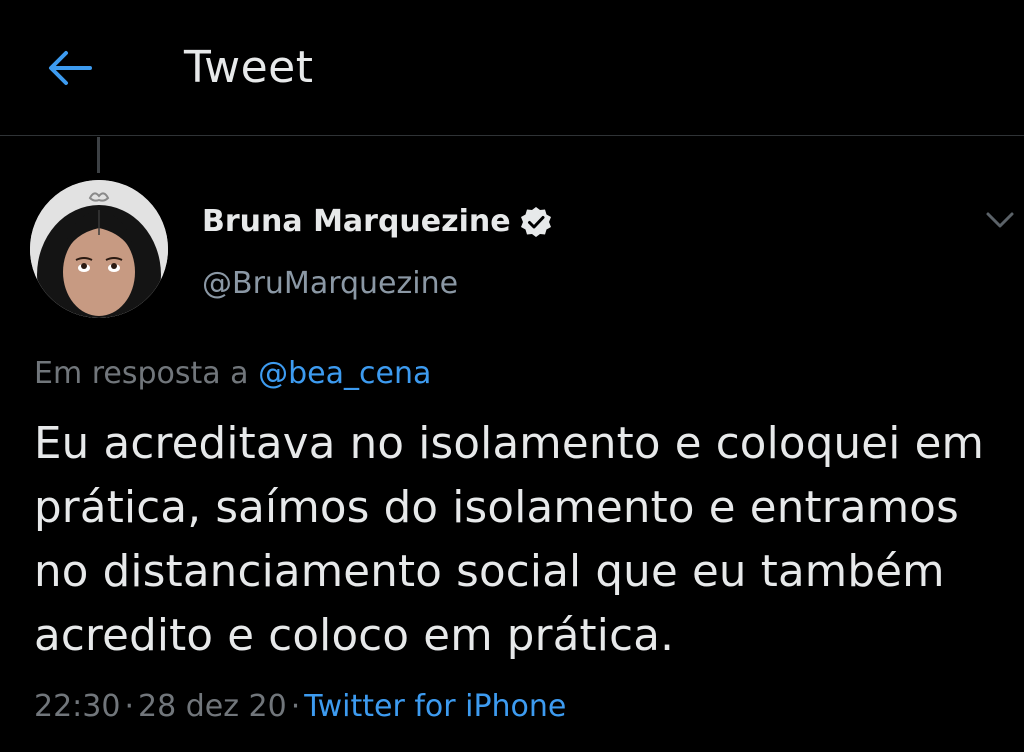 This screenshot has height=752, width=1024. I want to click on reply-prefix: Em resposta a, so click(141, 373).